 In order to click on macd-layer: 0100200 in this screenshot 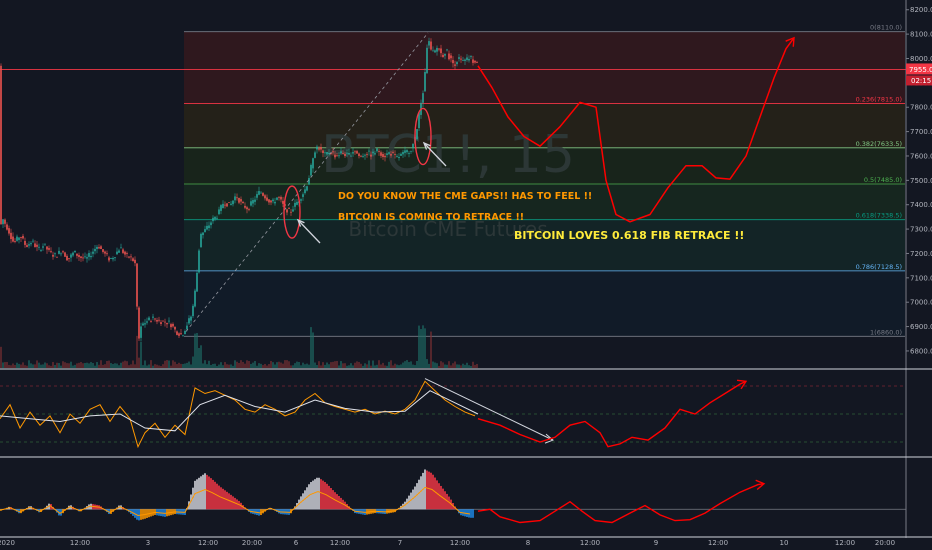, I will do `click(461, 496)`.